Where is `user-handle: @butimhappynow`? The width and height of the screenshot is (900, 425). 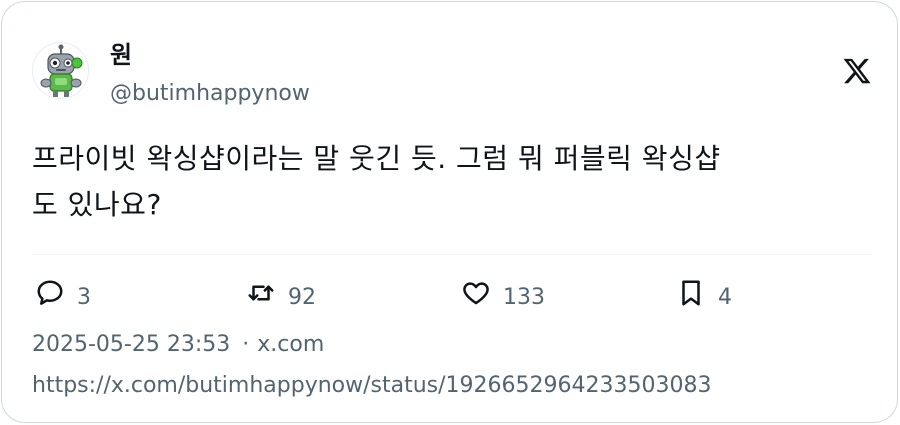 user-handle: @butimhappynow is located at coordinates (210, 94).